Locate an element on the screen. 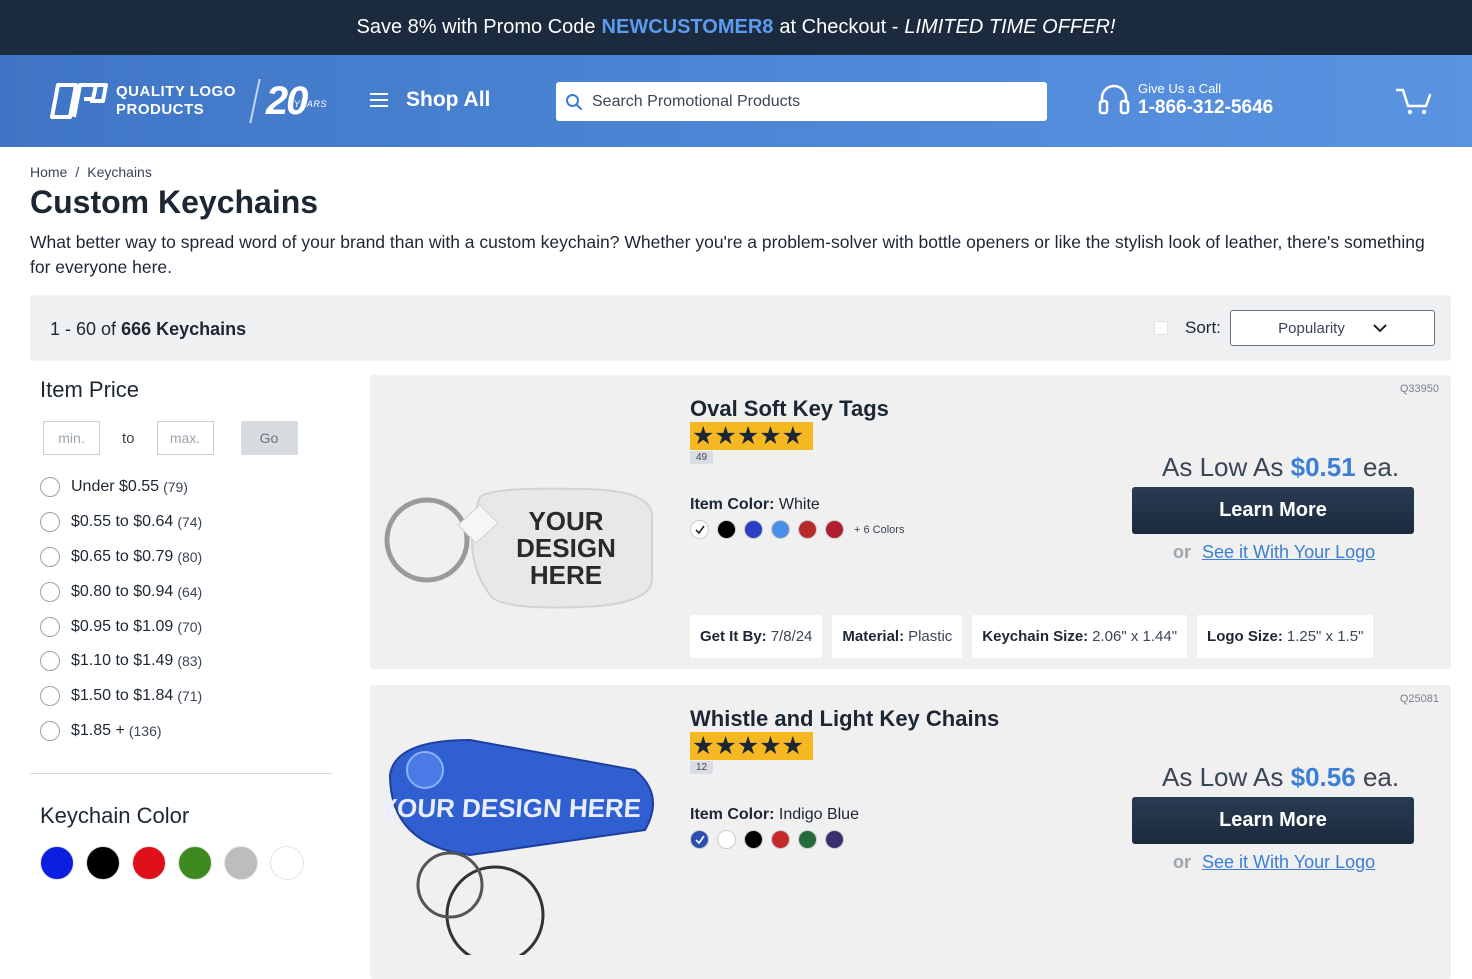 The width and height of the screenshot is (1472, 979). cart-button is located at coordinates (1413, 104).